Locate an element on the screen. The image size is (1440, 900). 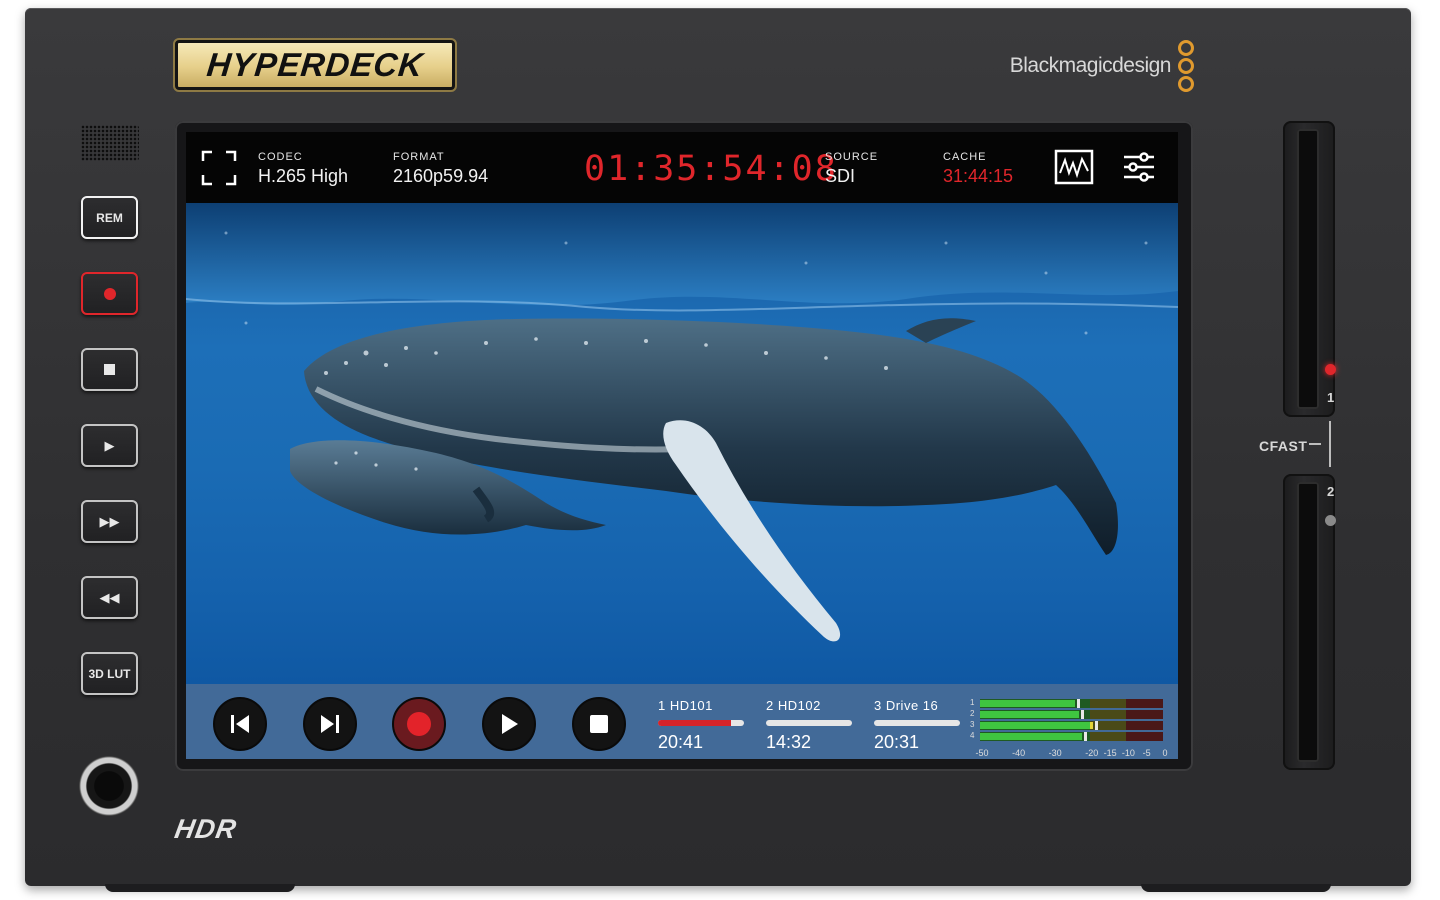
3d-lut-button-label: 3D LUT is located at coordinates (109, 673).